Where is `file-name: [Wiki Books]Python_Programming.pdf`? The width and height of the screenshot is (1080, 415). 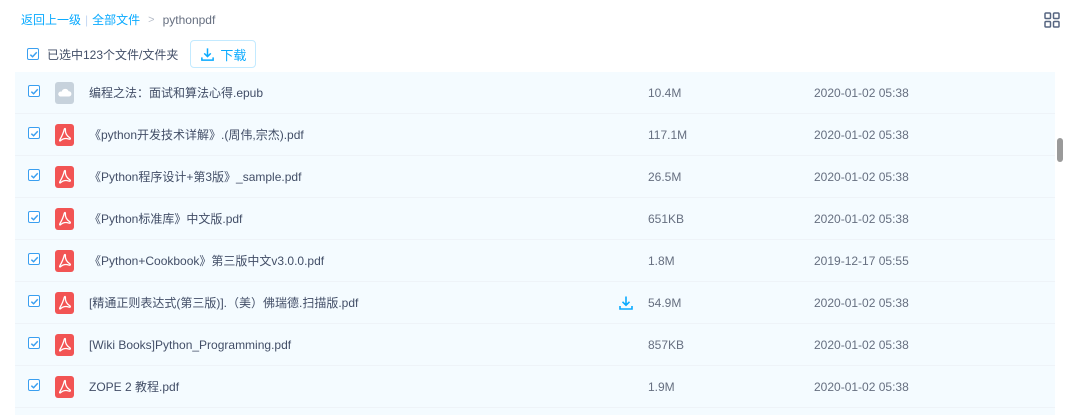 file-name: [Wiki Books]Python_Programming.pdf is located at coordinates (190, 345).